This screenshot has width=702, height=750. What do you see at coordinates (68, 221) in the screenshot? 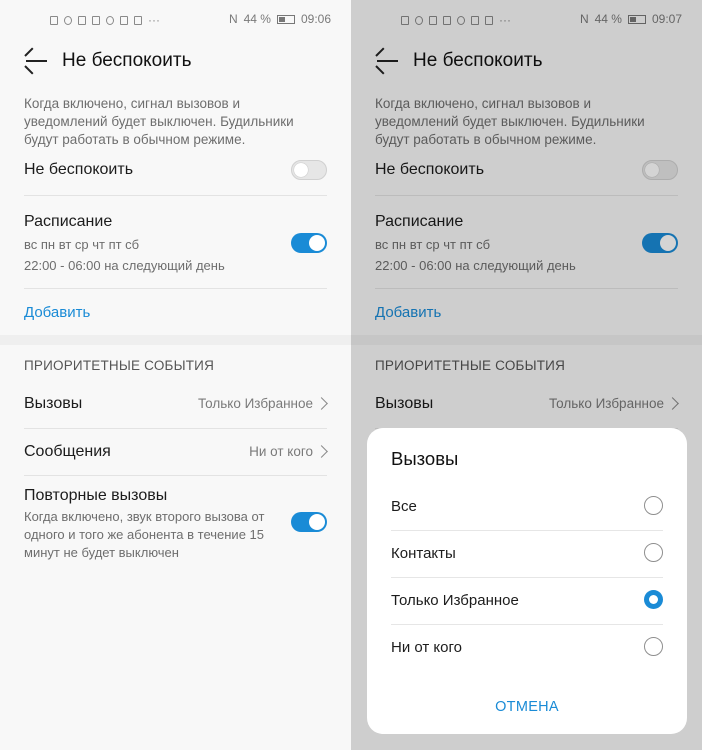
I see `schedule-label: Расписание` at bounding box center [68, 221].